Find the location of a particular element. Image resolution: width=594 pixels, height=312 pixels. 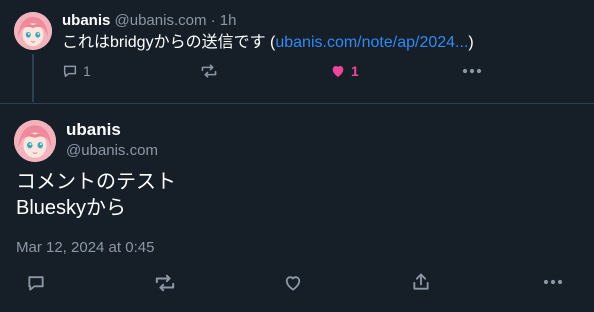

main-text-line: Blueskyから is located at coordinates (71, 208).